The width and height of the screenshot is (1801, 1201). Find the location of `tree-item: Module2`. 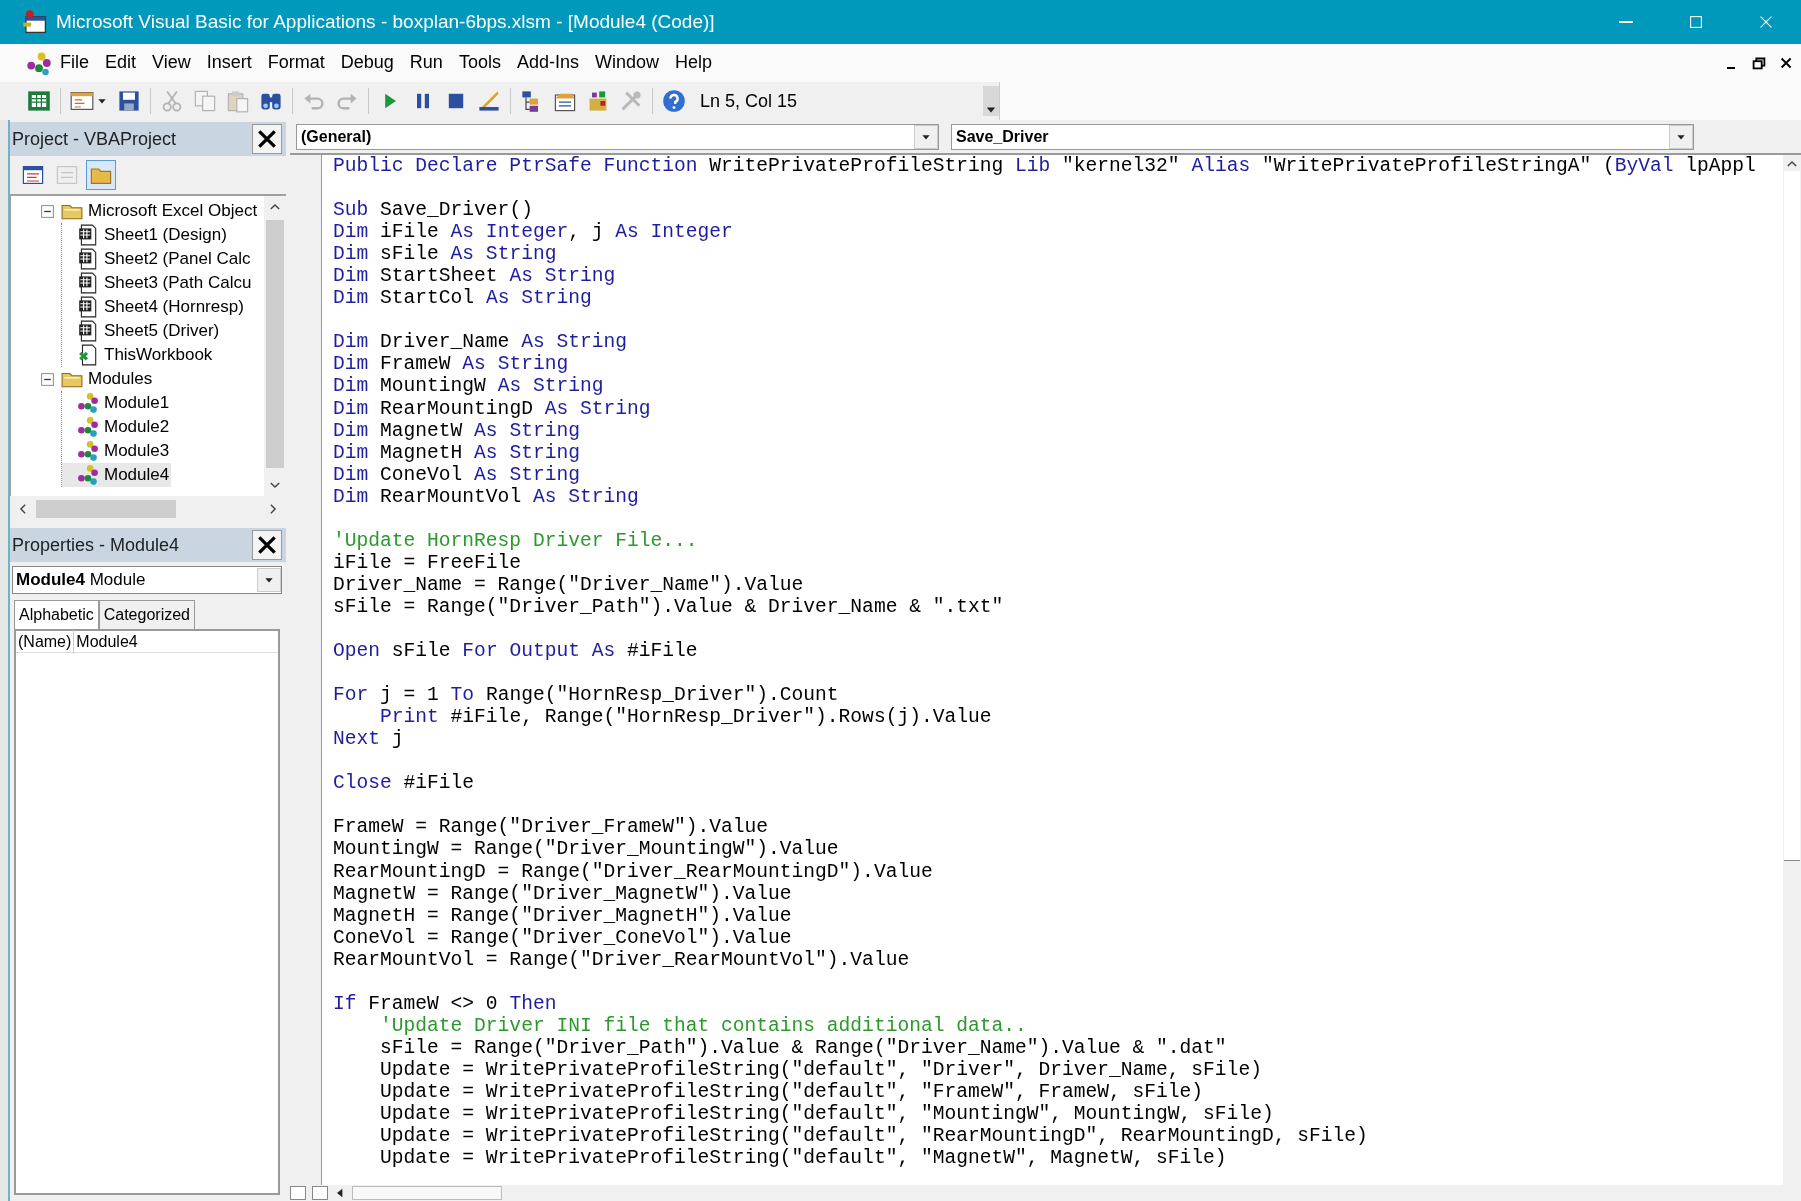

tree-item: Module2 is located at coordinates (117, 427).